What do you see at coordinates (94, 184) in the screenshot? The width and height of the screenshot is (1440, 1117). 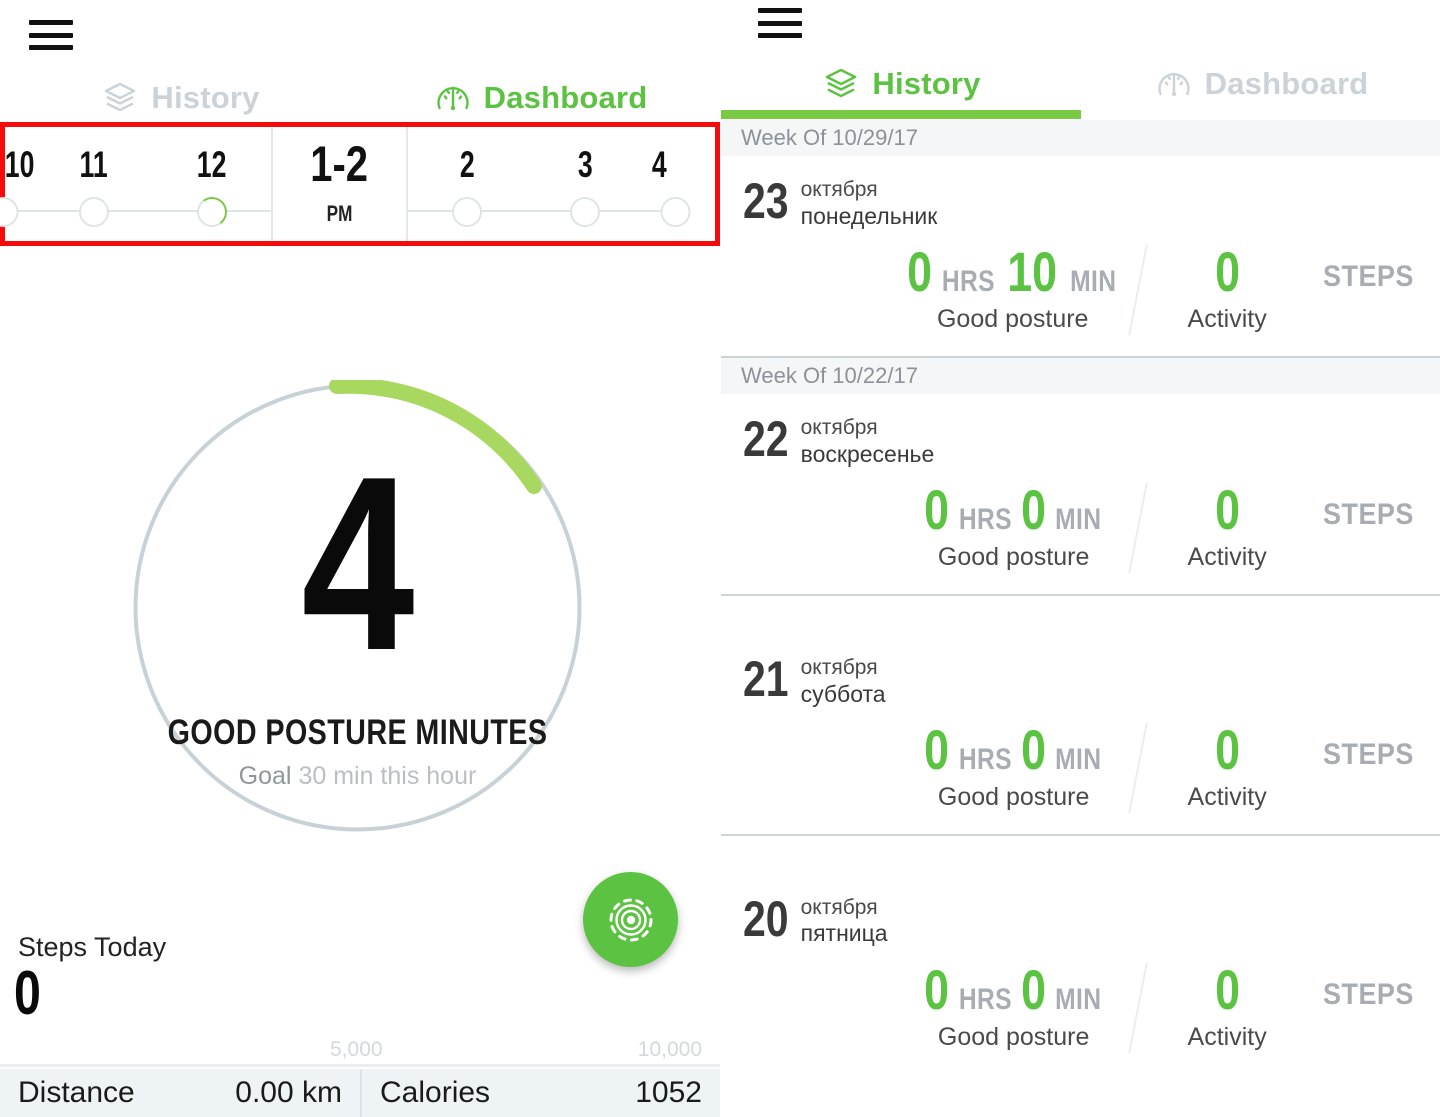 I see `hour-cell: 11` at bounding box center [94, 184].